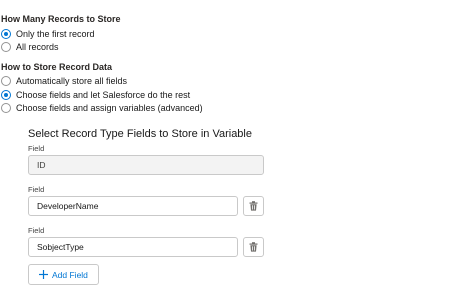 Image resolution: width=474 pixels, height=286 pixels. Describe the element at coordinates (146, 165) in the screenshot. I see `field-input-id: ID` at that location.